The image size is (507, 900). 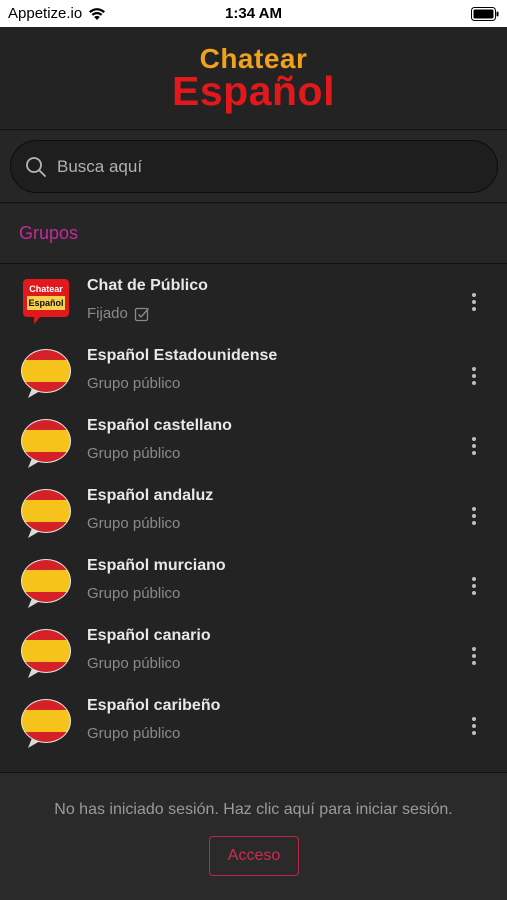 What do you see at coordinates (267, 166) in the screenshot?
I see `search-input` at bounding box center [267, 166].